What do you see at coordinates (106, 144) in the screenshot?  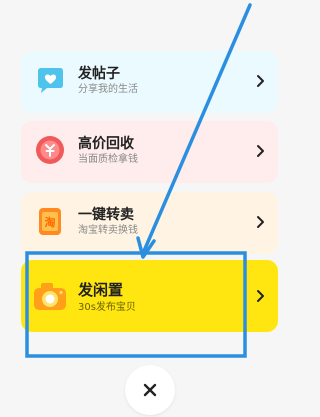 I see `menu-item-title: 高价回收` at bounding box center [106, 144].